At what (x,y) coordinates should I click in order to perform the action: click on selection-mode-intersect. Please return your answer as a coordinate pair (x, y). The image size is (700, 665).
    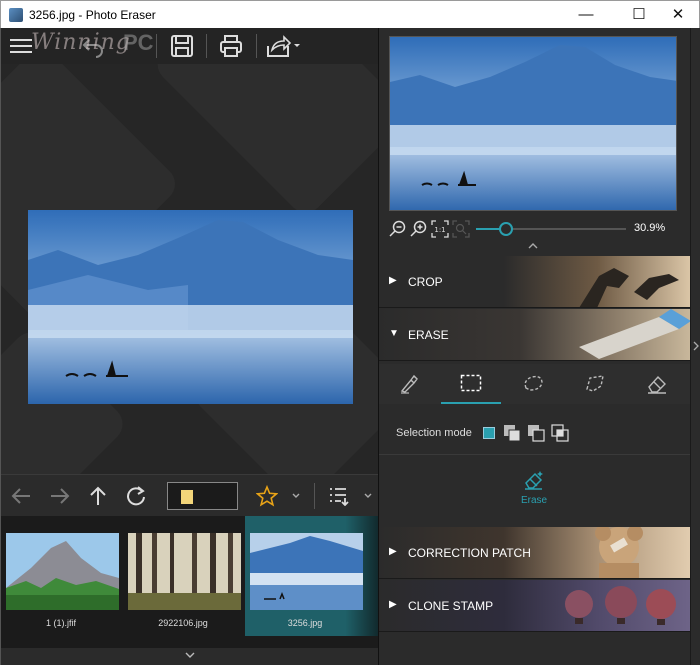
    Looking at the image, I should click on (560, 433).